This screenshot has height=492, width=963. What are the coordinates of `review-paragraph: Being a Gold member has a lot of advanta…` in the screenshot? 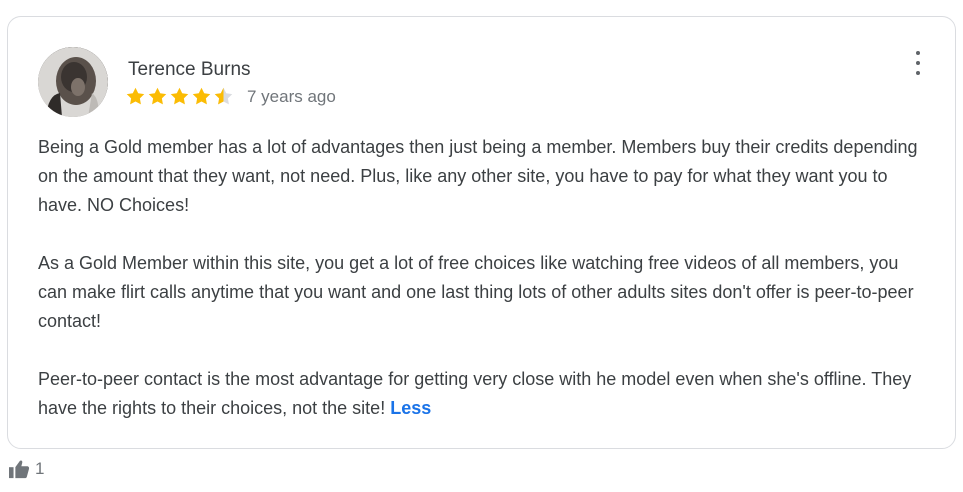 It's located at (478, 176).